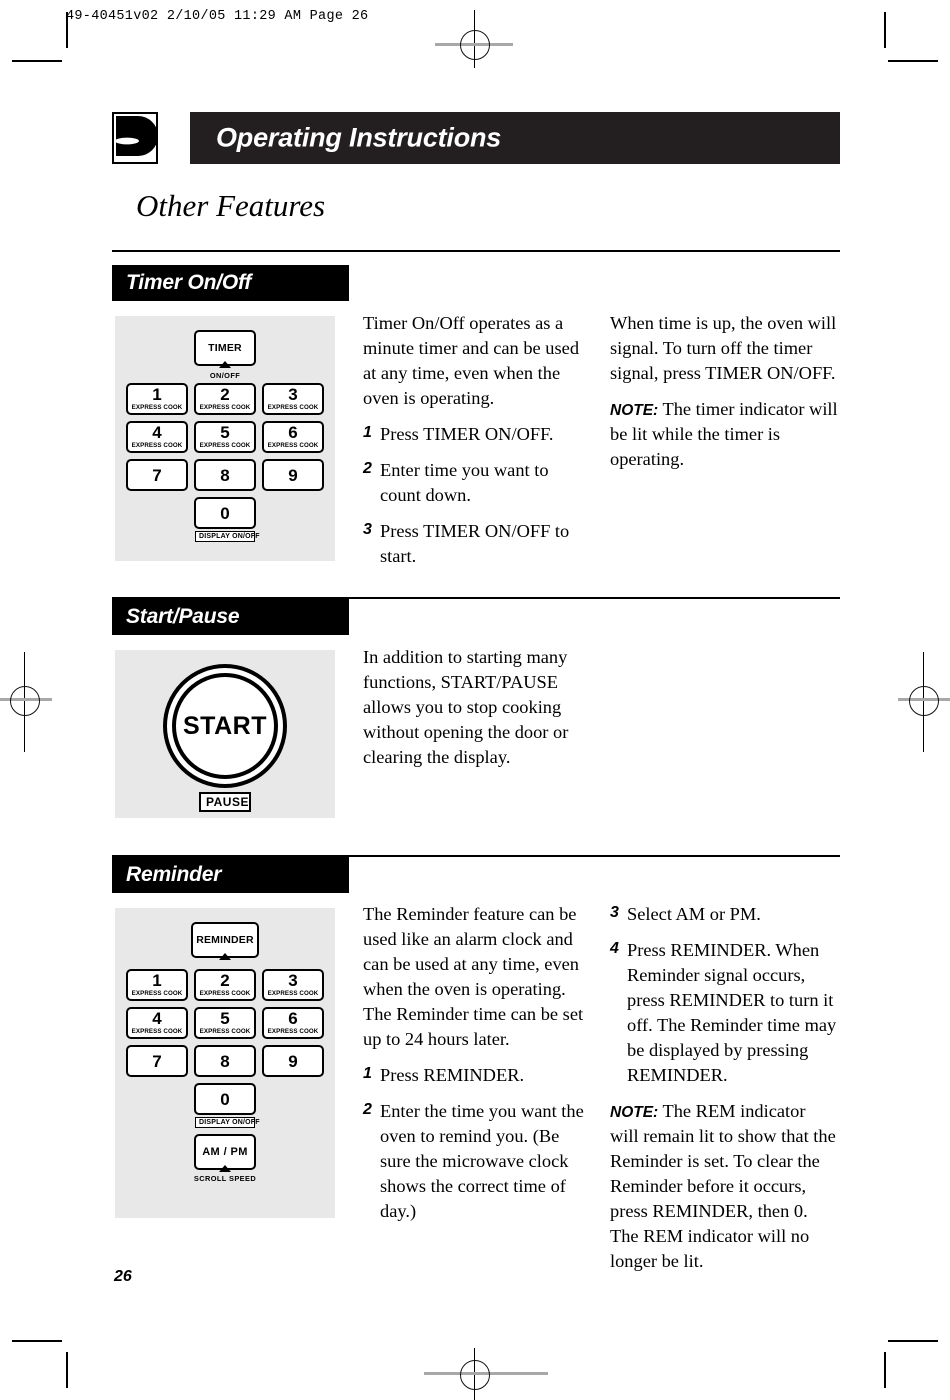  Describe the element at coordinates (230, 283) in the screenshot. I see `section-tab-timer: Timer On/Off` at that location.